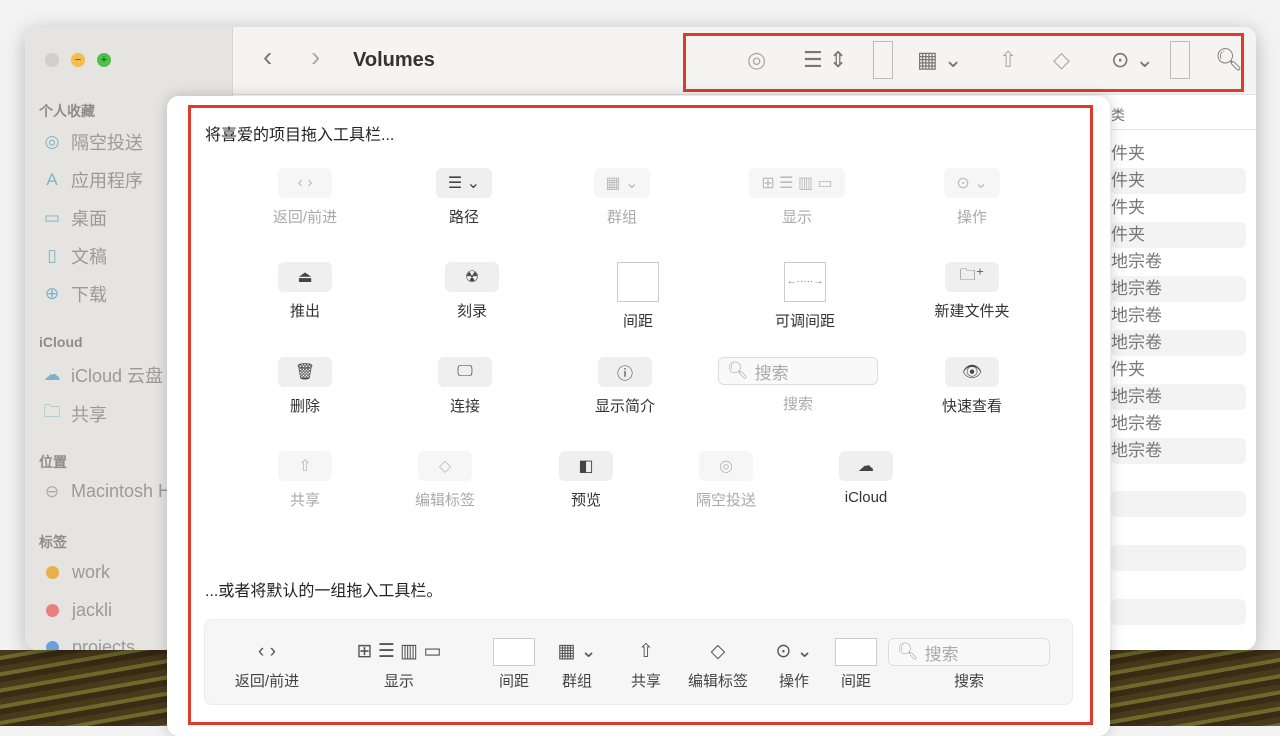 The image size is (1280, 736). I want to click on palette-item-label: 操作, so click(971, 217).